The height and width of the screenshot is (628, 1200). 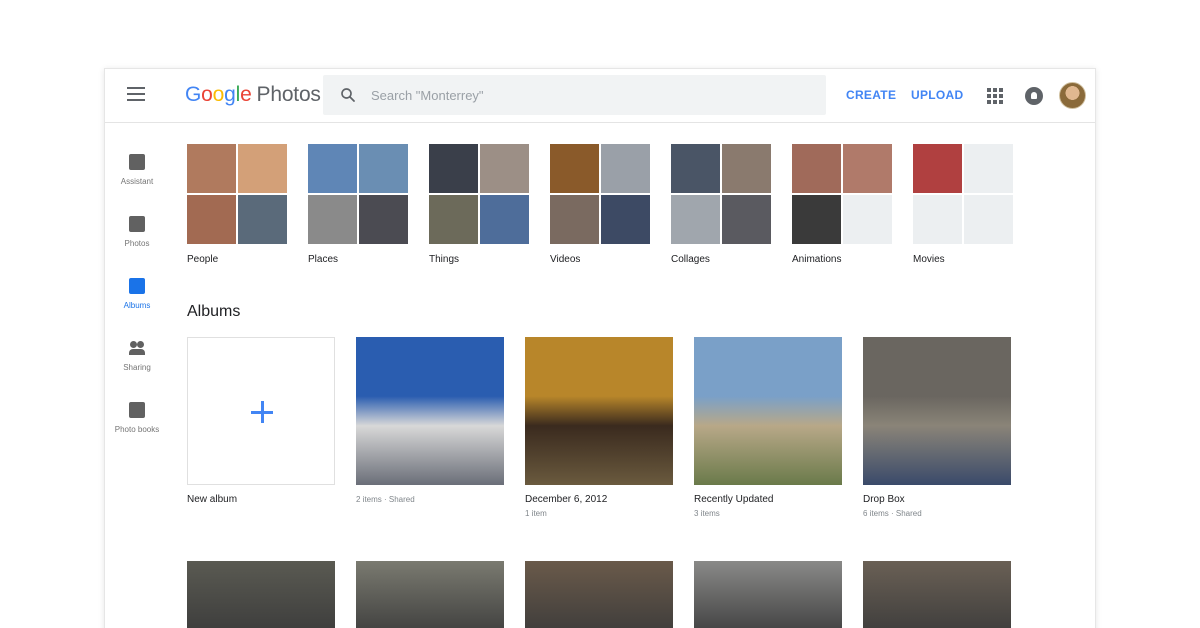 What do you see at coordinates (565, 259) in the screenshot?
I see `category-label: Videos` at bounding box center [565, 259].